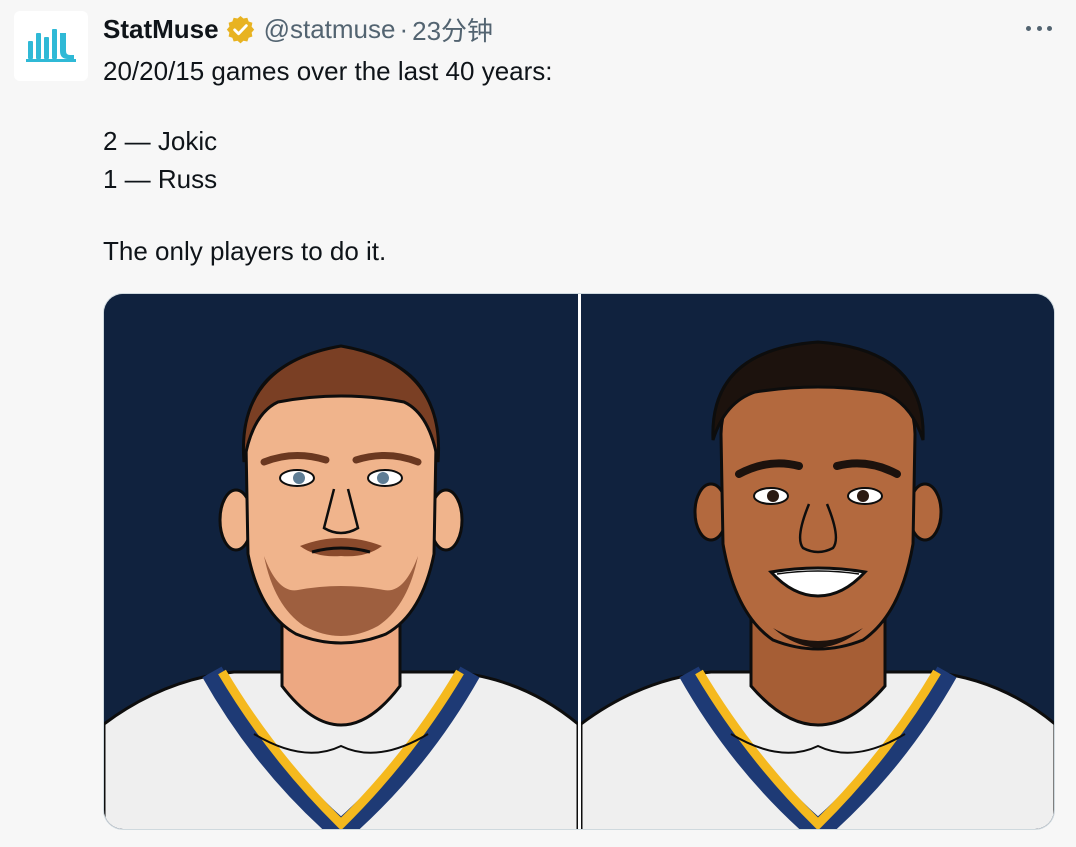 Image resolution: width=1076 pixels, height=847 pixels. What do you see at coordinates (160, 141) in the screenshot?
I see `tweet-text-line: 2 — Jokic` at bounding box center [160, 141].